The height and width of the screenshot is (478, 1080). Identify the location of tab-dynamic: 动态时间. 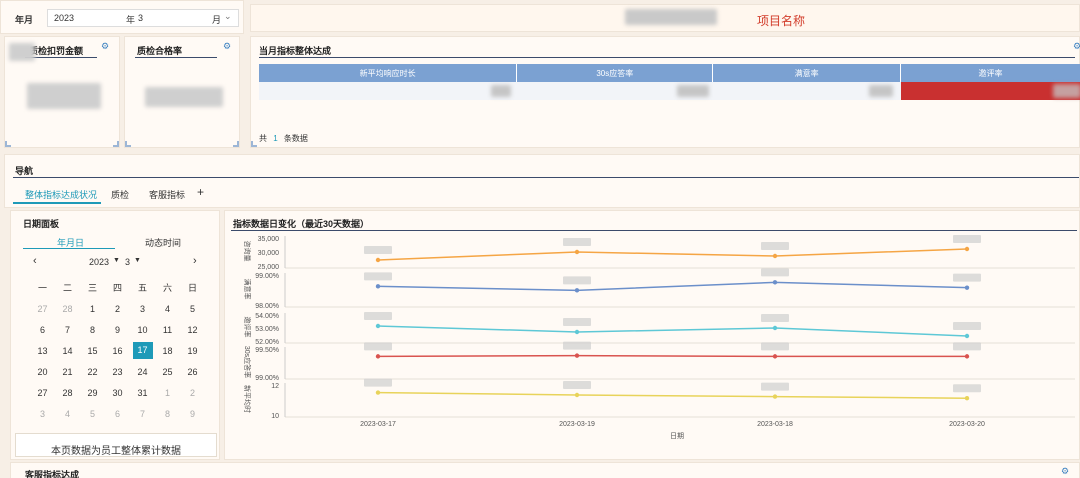
(163, 242).